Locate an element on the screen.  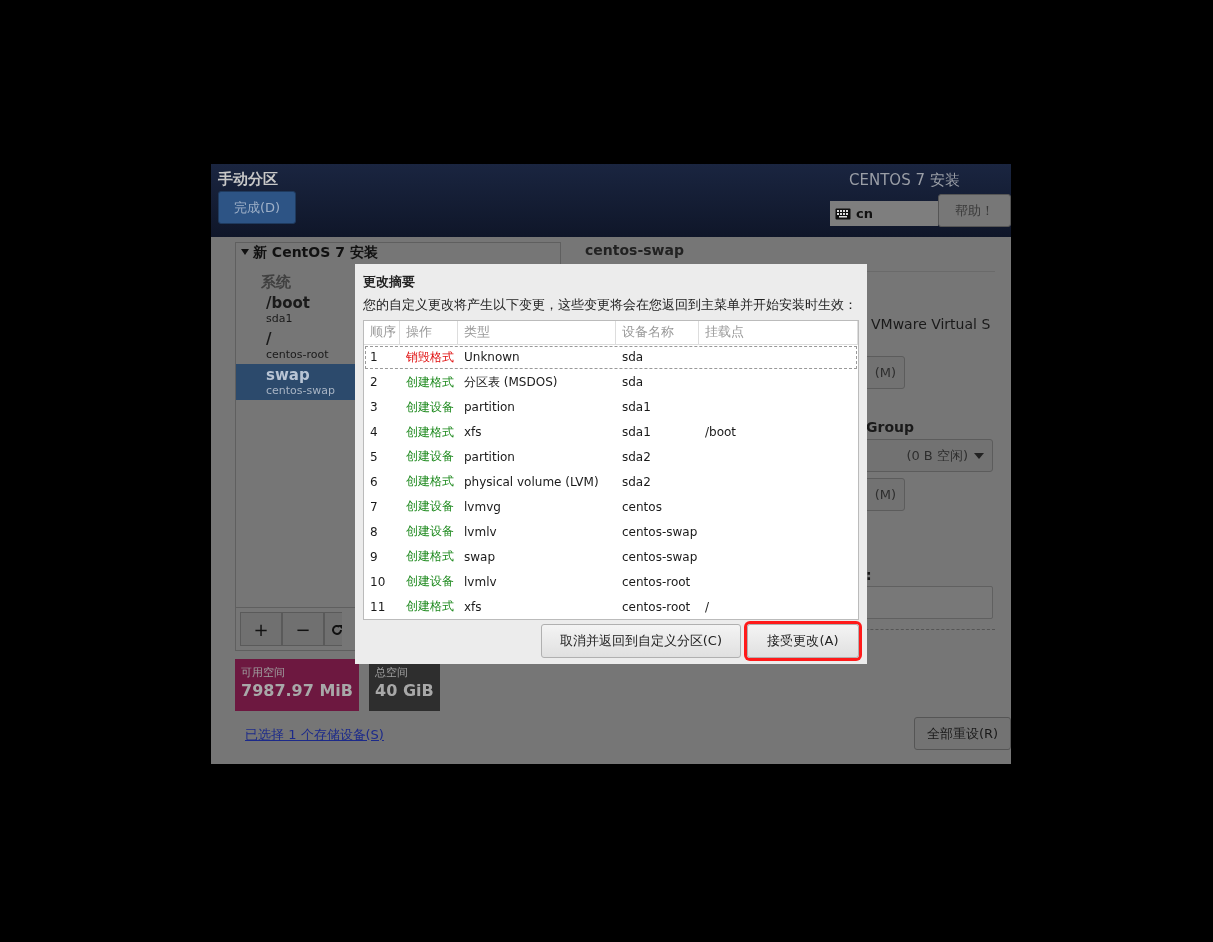
available-space-label: 可用空间 is located at coordinates (263, 672).